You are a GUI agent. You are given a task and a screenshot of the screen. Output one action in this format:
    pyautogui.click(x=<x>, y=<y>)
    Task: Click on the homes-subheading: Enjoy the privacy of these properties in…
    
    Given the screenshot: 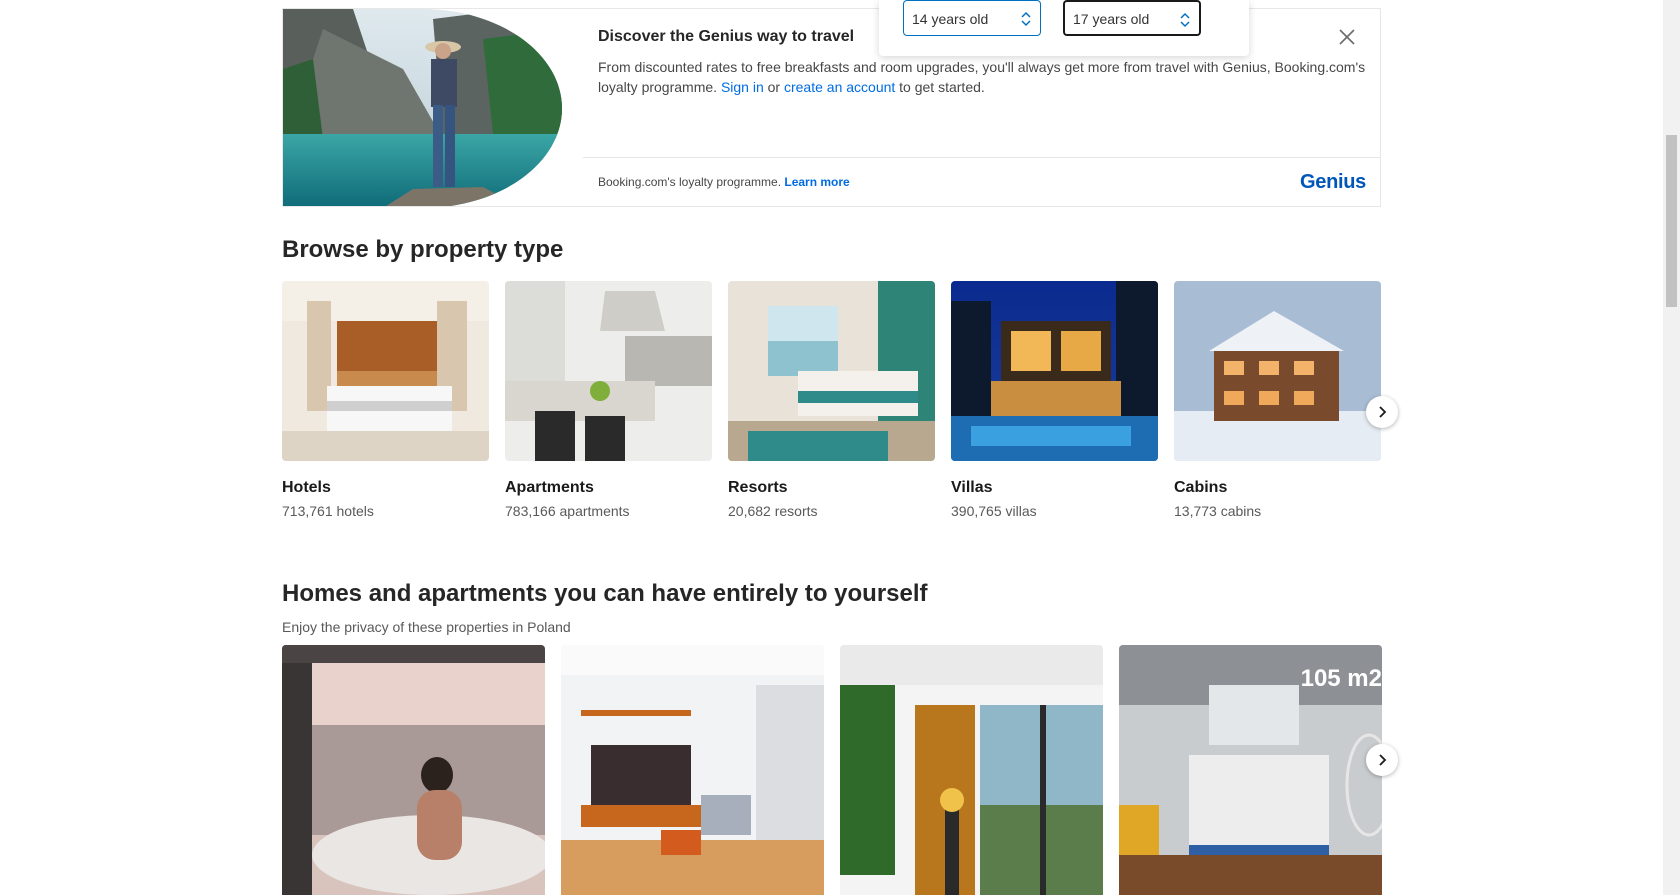 What is the action you would take?
    pyautogui.click(x=426, y=627)
    